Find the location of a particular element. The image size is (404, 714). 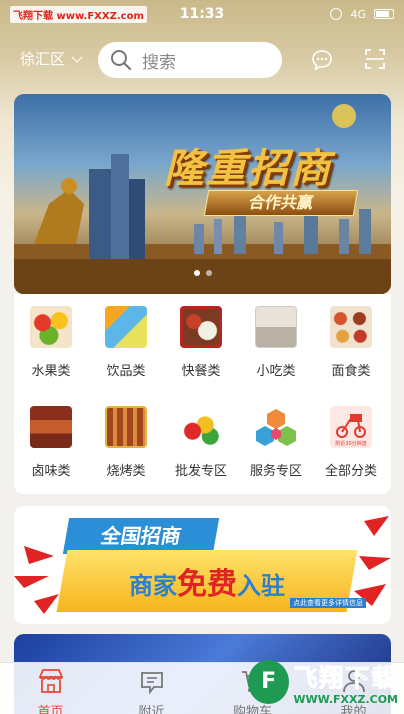

chevron-down-icon is located at coordinates (77, 56).